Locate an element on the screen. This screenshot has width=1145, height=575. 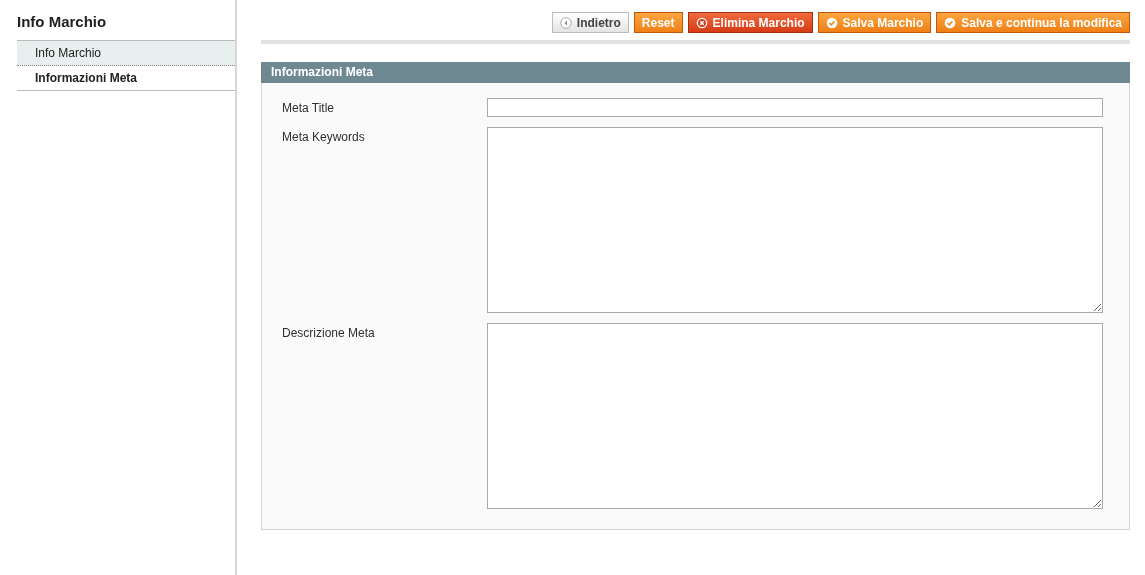
delete-button: Elimina Marchio is located at coordinates (750, 22).